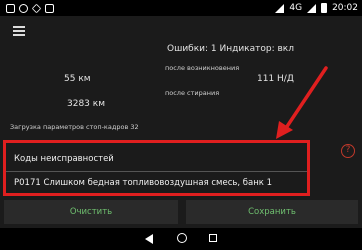  What do you see at coordinates (36, 8) in the screenshot?
I see `play-icon` at bounding box center [36, 8].